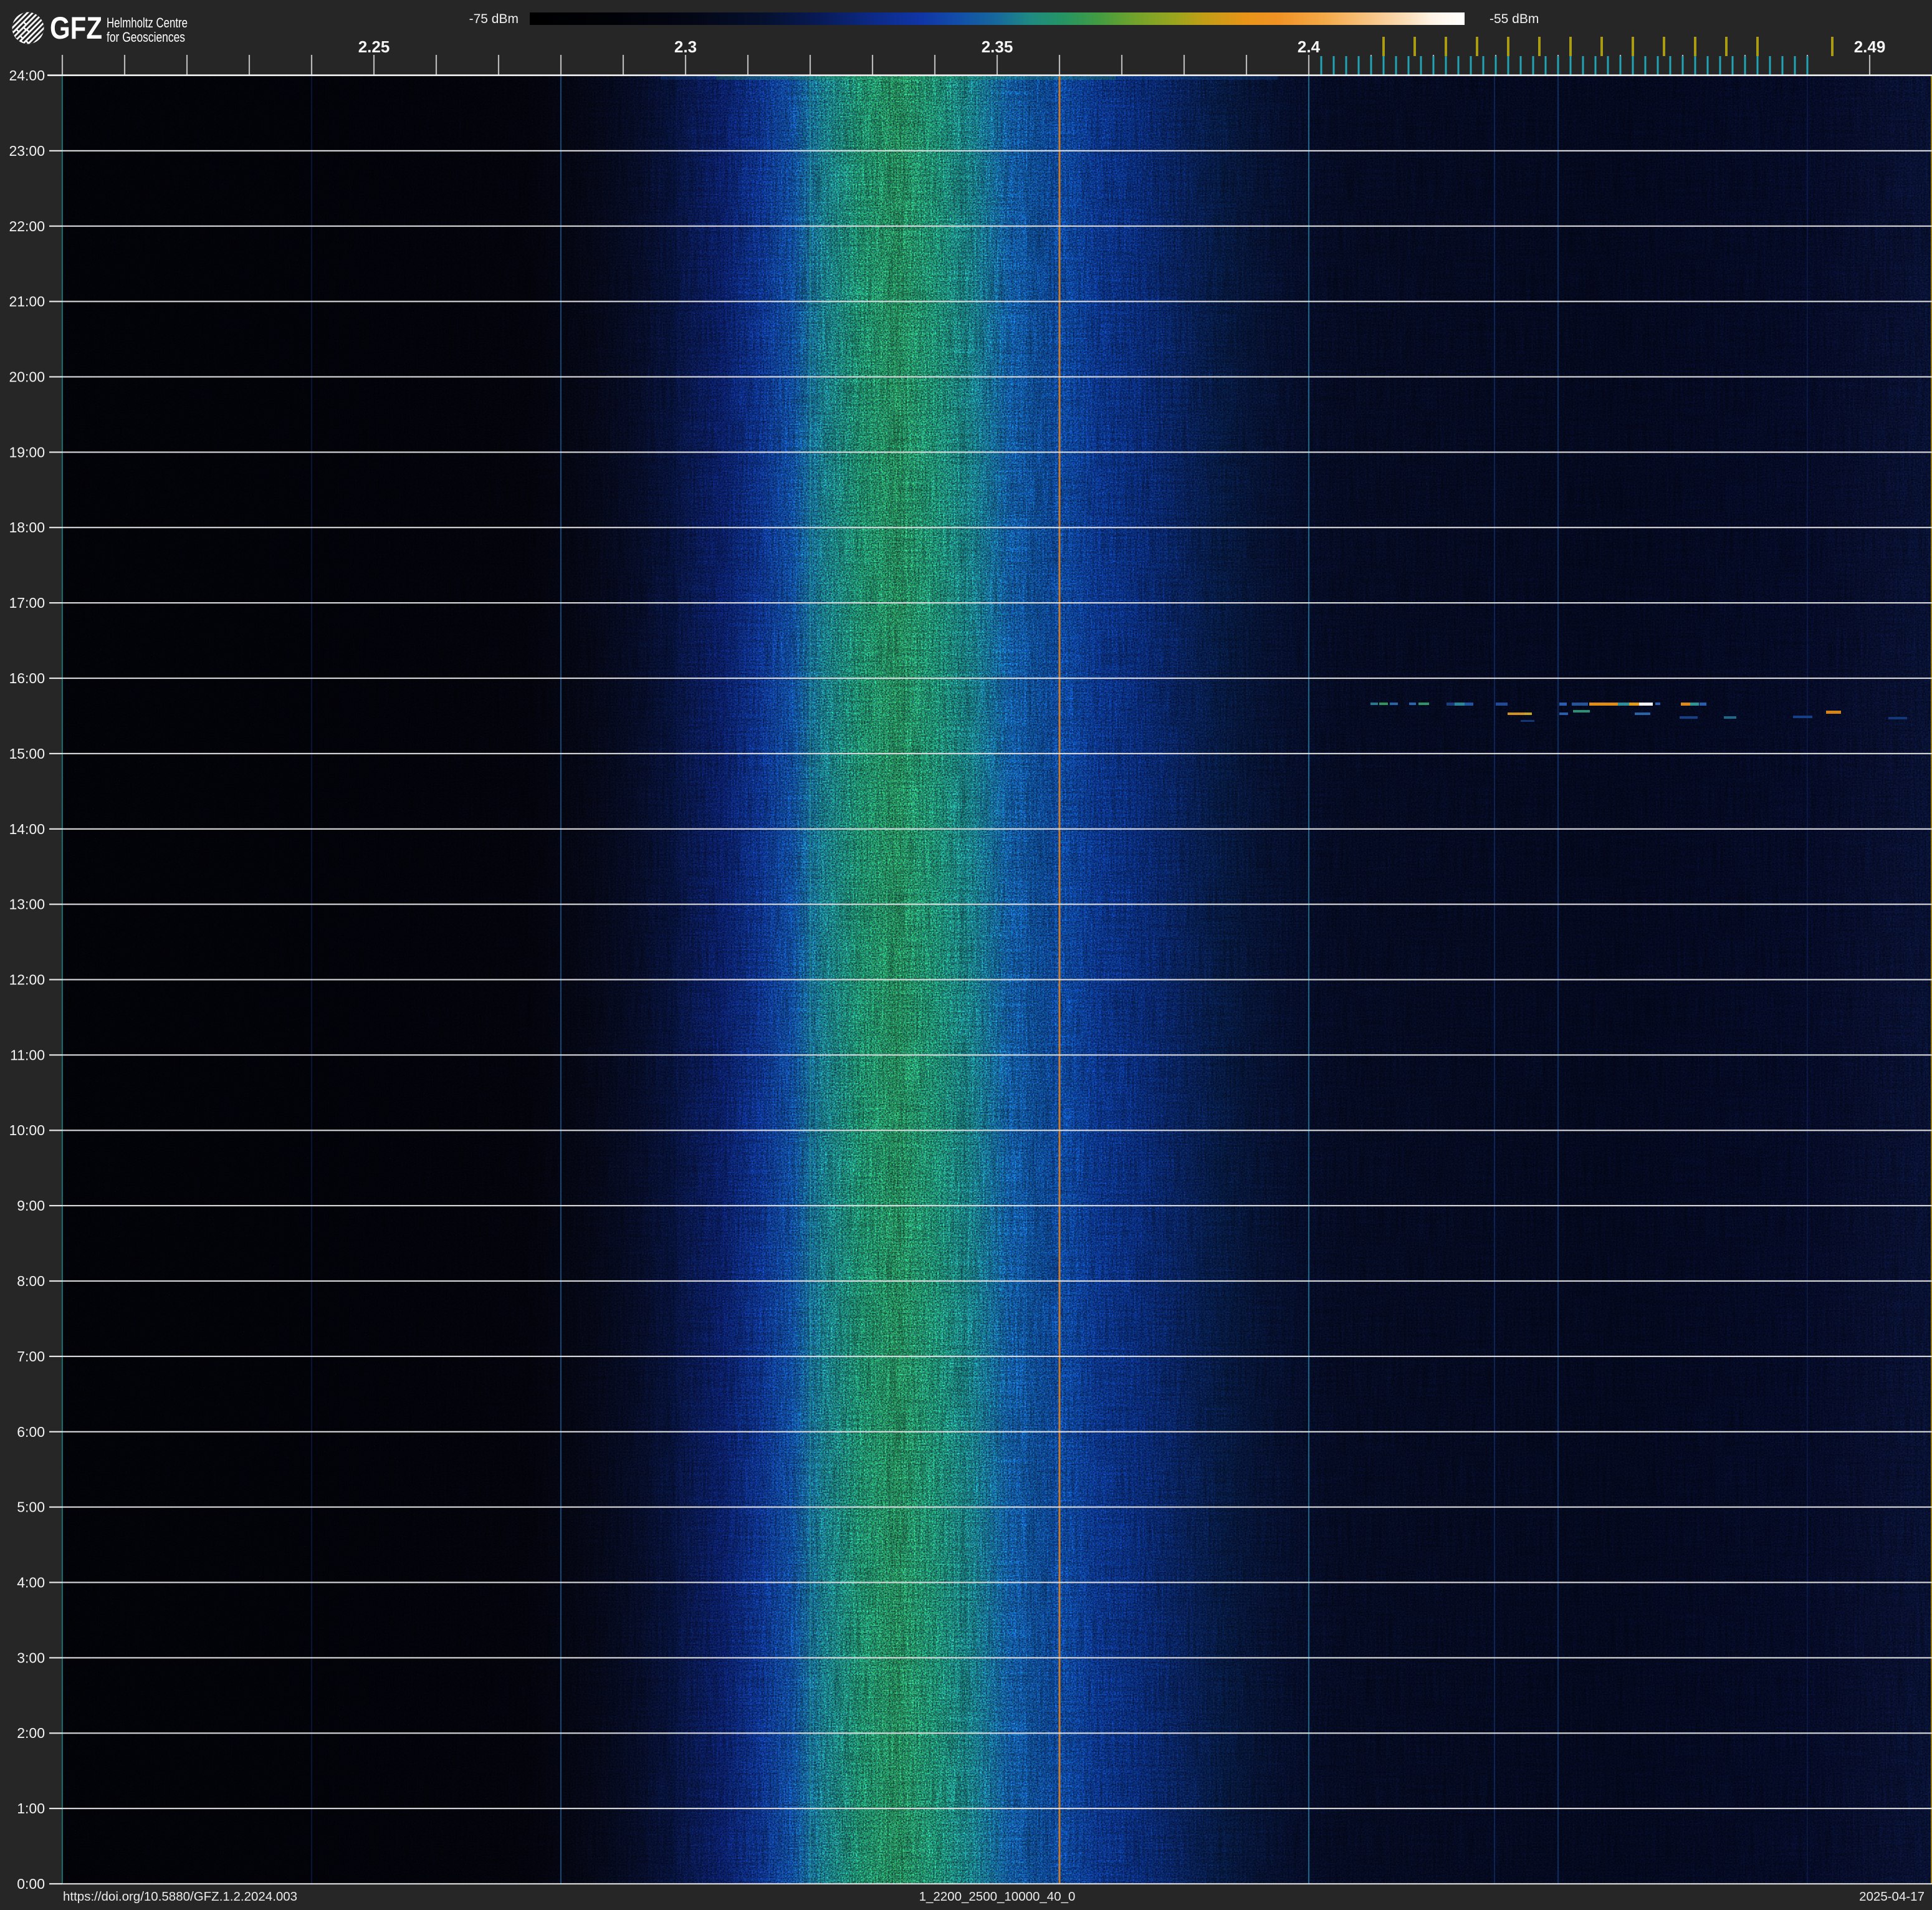 The height and width of the screenshot is (1910, 1932). I want to click on svg-text: 14:00, so click(27, 829).